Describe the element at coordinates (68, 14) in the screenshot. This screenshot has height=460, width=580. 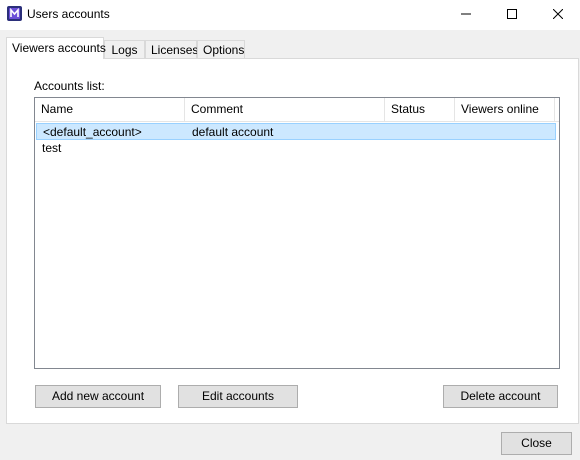
I see `window-title: Users accounts` at that location.